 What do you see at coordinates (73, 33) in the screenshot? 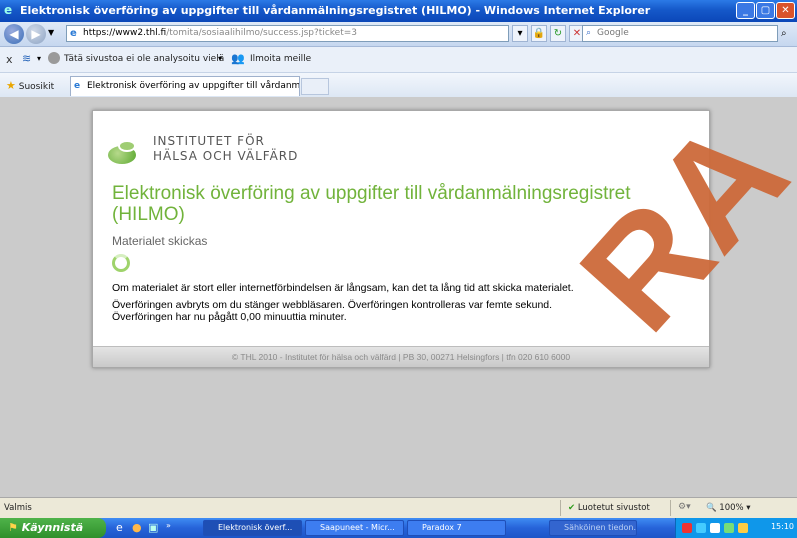
I see `page-icon: e` at bounding box center [73, 33].